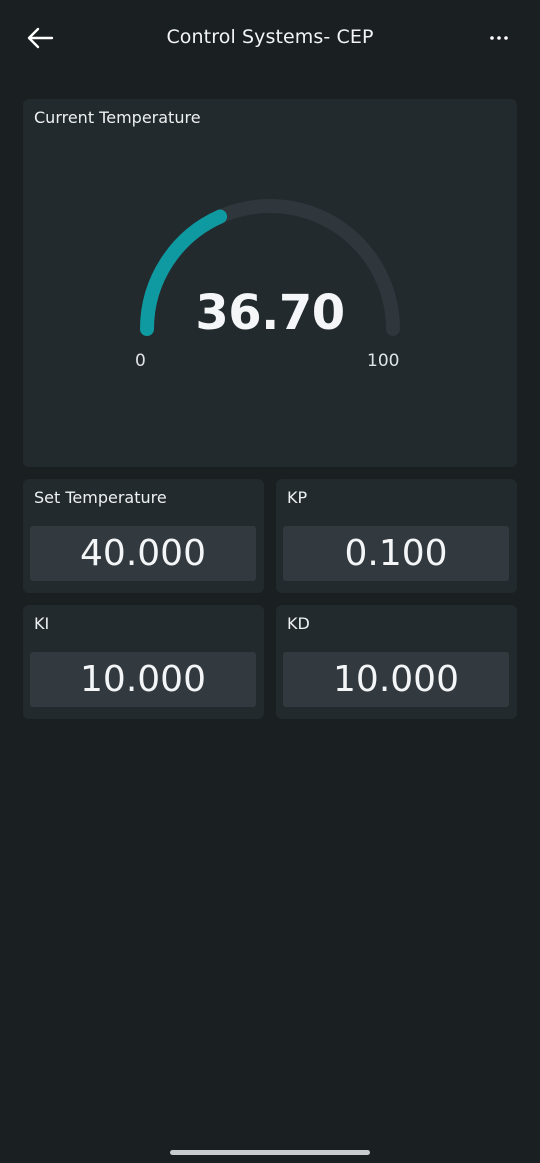 The height and width of the screenshot is (1163, 540). What do you see at coordinates (100, 497) in the screenshot?
I see `set-temperature-label: Set Temperature` at bounding box center [100, 497].